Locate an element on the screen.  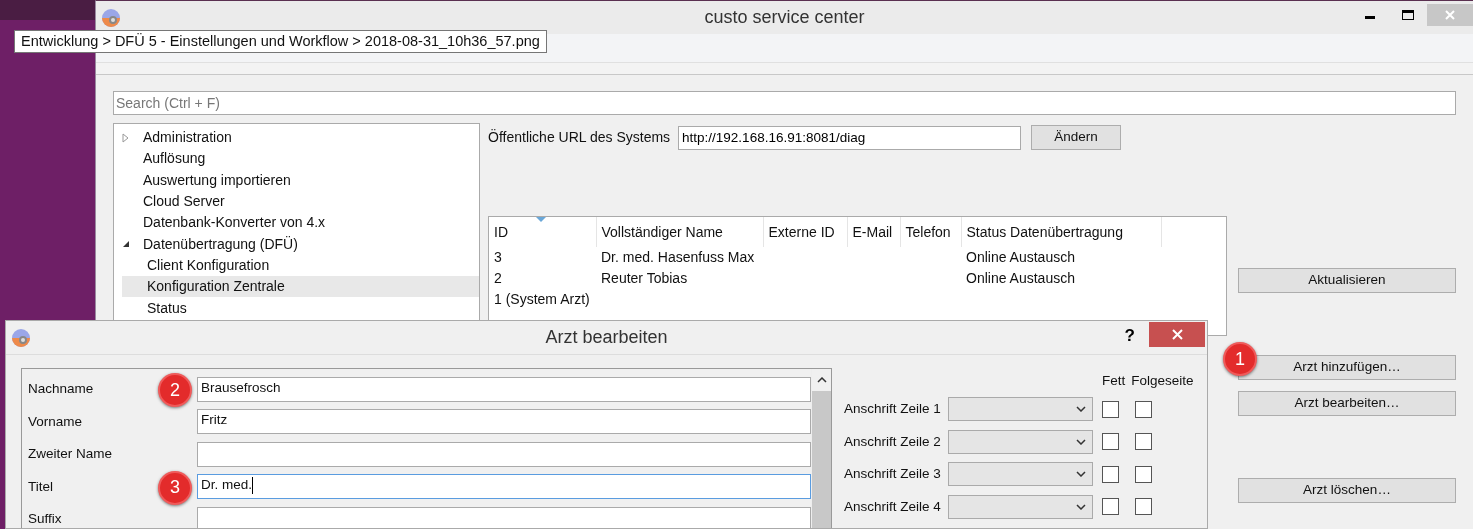
tree-item: Datenbank-Konverter von 4.x is located at coordinates (234, 223).